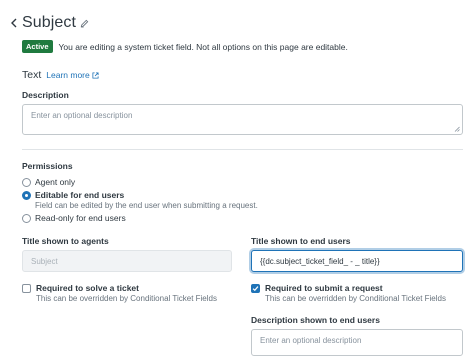 This screenshot has width=474, height=363. Describe the element at coordinates (44, 261) in the screenshot. I see `agent-title-value: Subject` at that location.